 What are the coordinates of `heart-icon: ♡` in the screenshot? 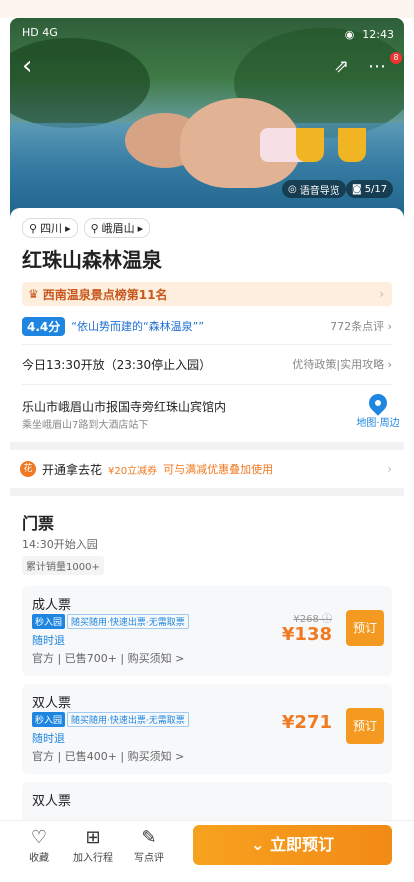 It's located at (39, 837).